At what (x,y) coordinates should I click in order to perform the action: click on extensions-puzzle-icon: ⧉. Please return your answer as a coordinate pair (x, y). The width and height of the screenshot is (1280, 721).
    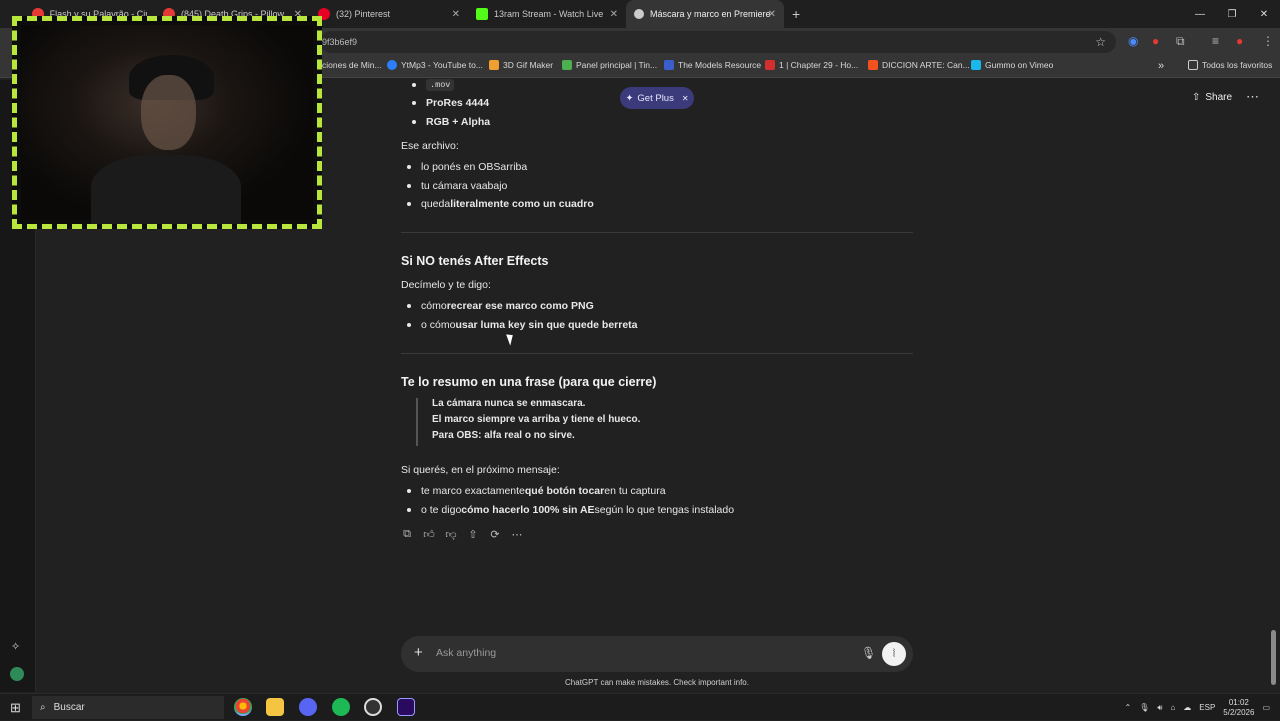
    Looking at the image, I should click on (1180, 41).